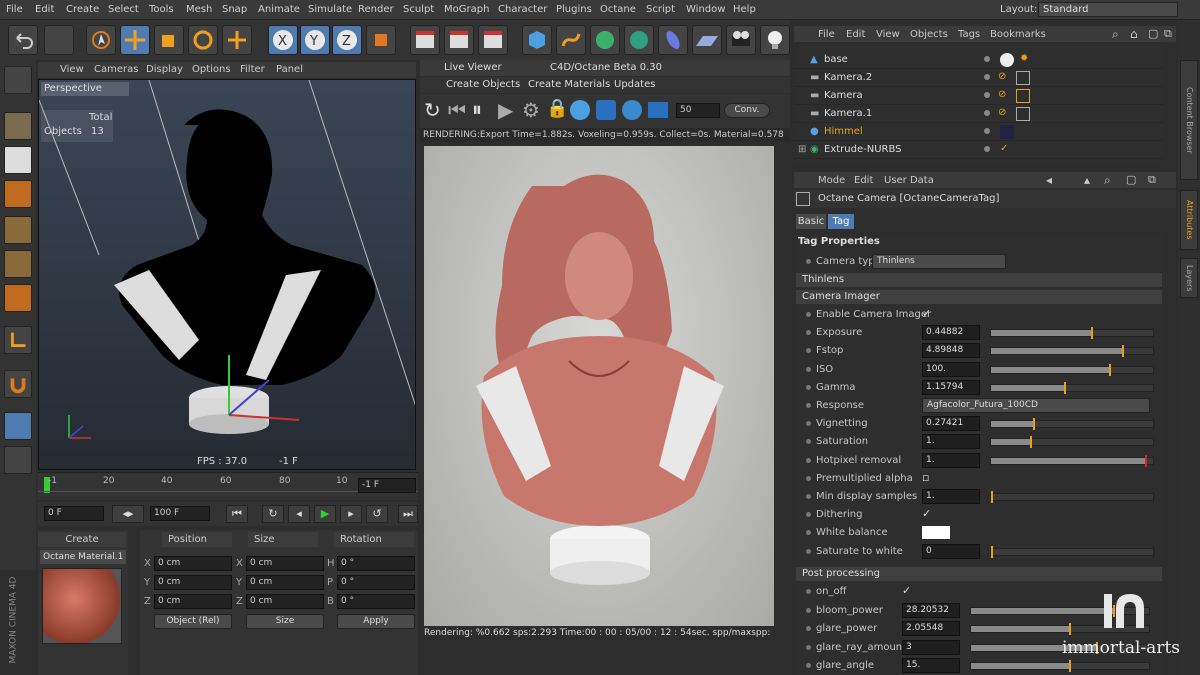  I want to click on stop-render-icon: ⏮, so click(457, 110).